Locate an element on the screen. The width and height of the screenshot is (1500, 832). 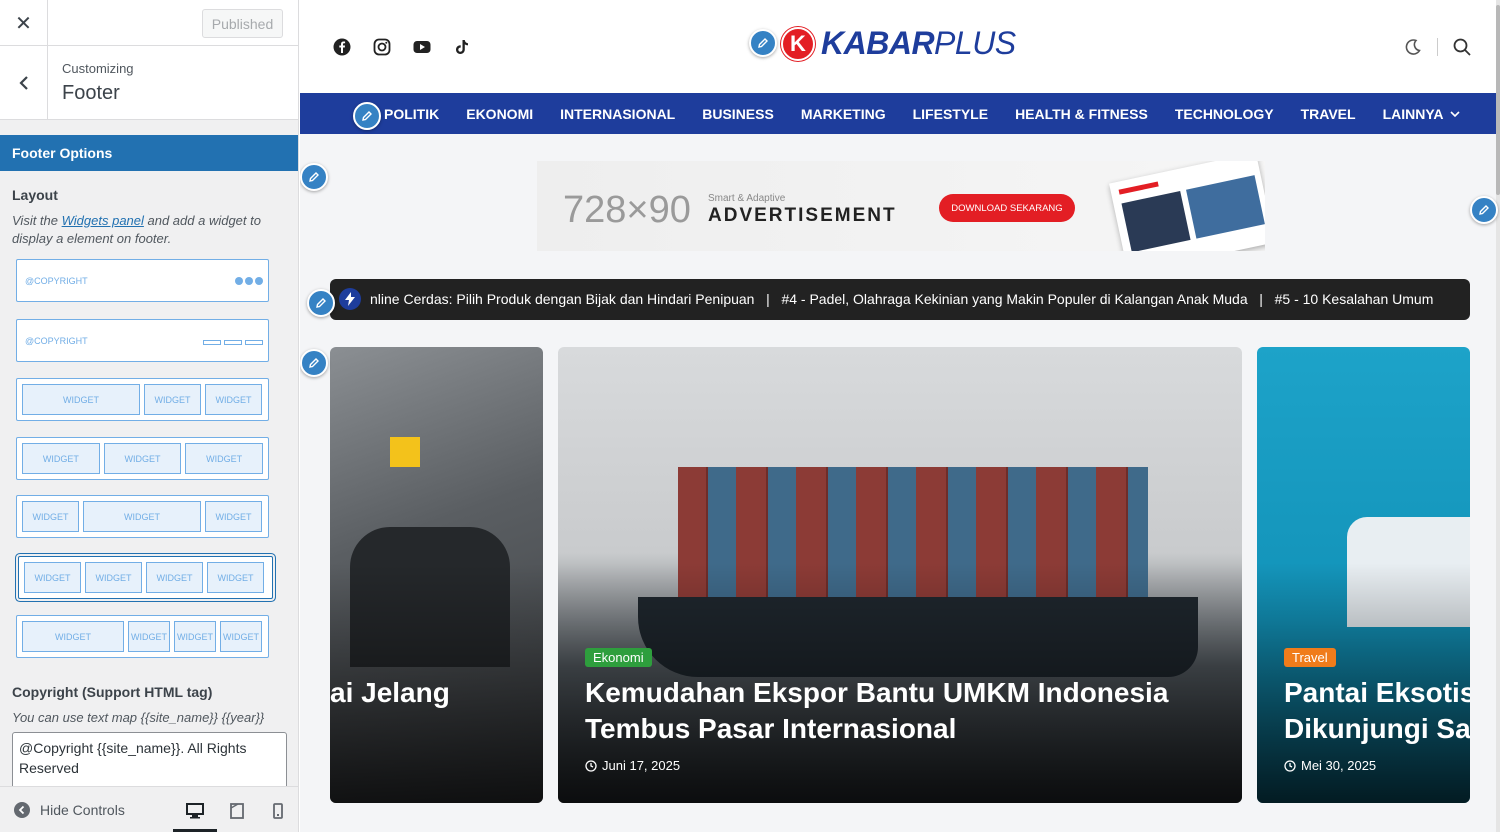
nav-item-marketing: MARKETING is located at coordinates (843, 114).